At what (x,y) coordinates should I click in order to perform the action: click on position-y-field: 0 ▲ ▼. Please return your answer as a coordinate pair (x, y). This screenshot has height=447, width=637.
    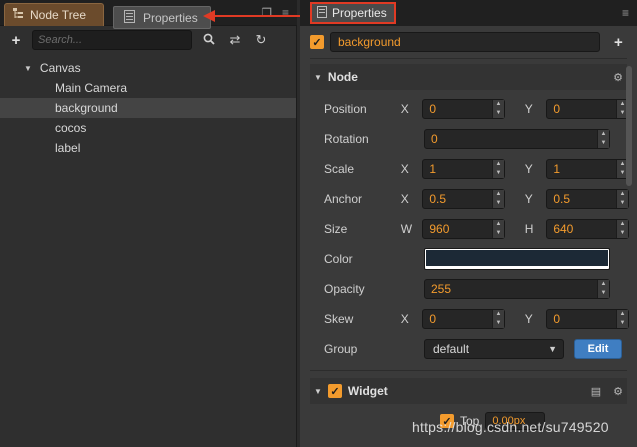
    Looking at the image, I should click on (587, 109).